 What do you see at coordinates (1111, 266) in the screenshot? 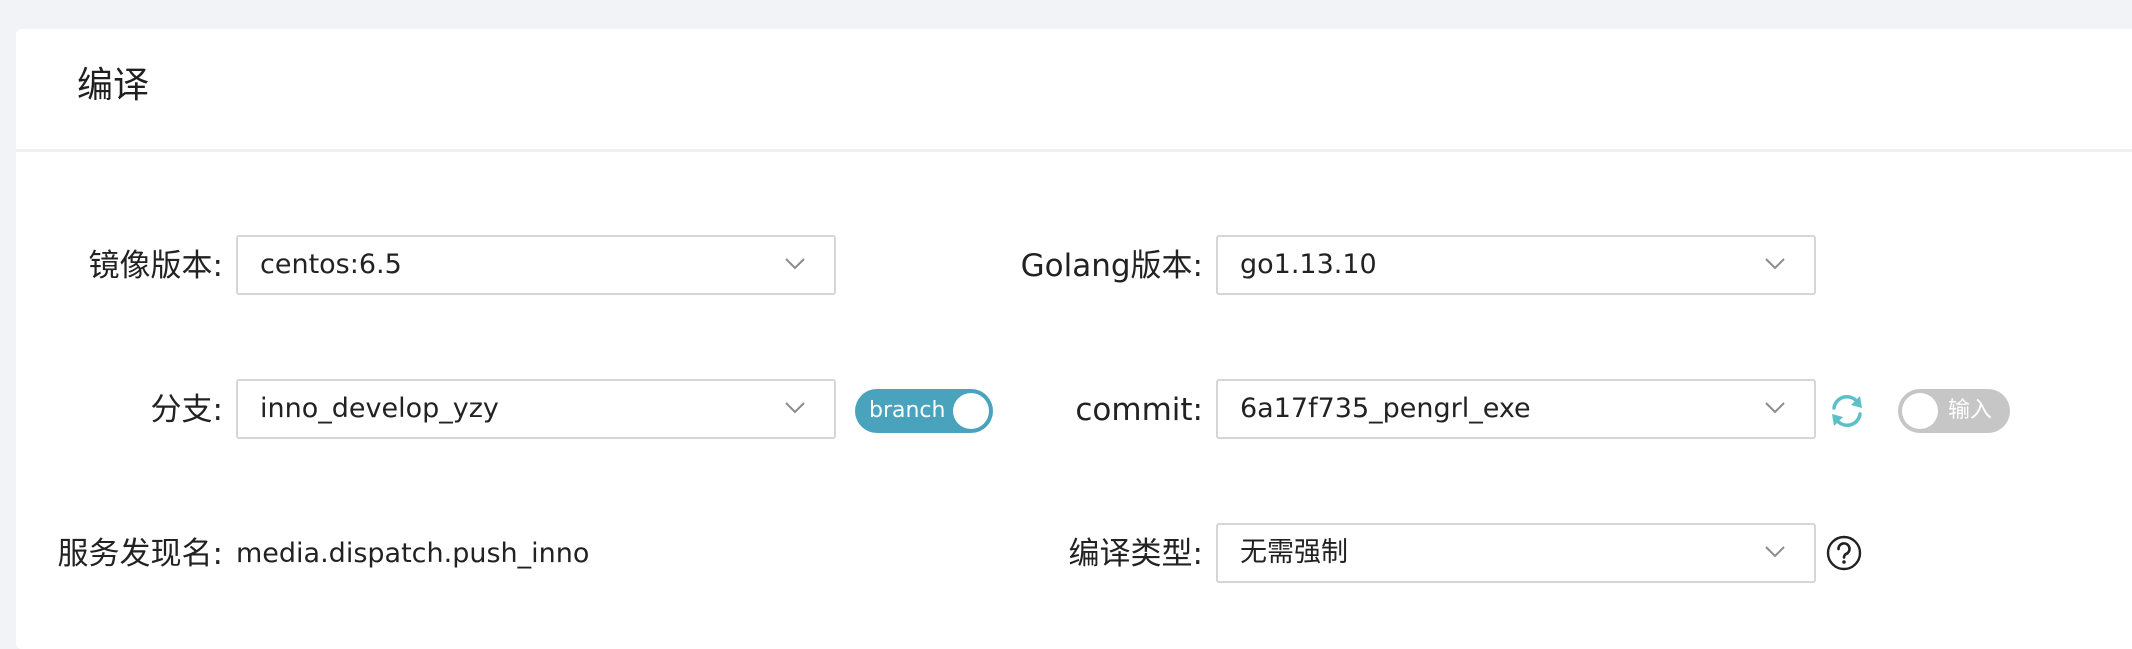
I see `golang-version-label: Golang版本:` at bounding box center [1111, 266].